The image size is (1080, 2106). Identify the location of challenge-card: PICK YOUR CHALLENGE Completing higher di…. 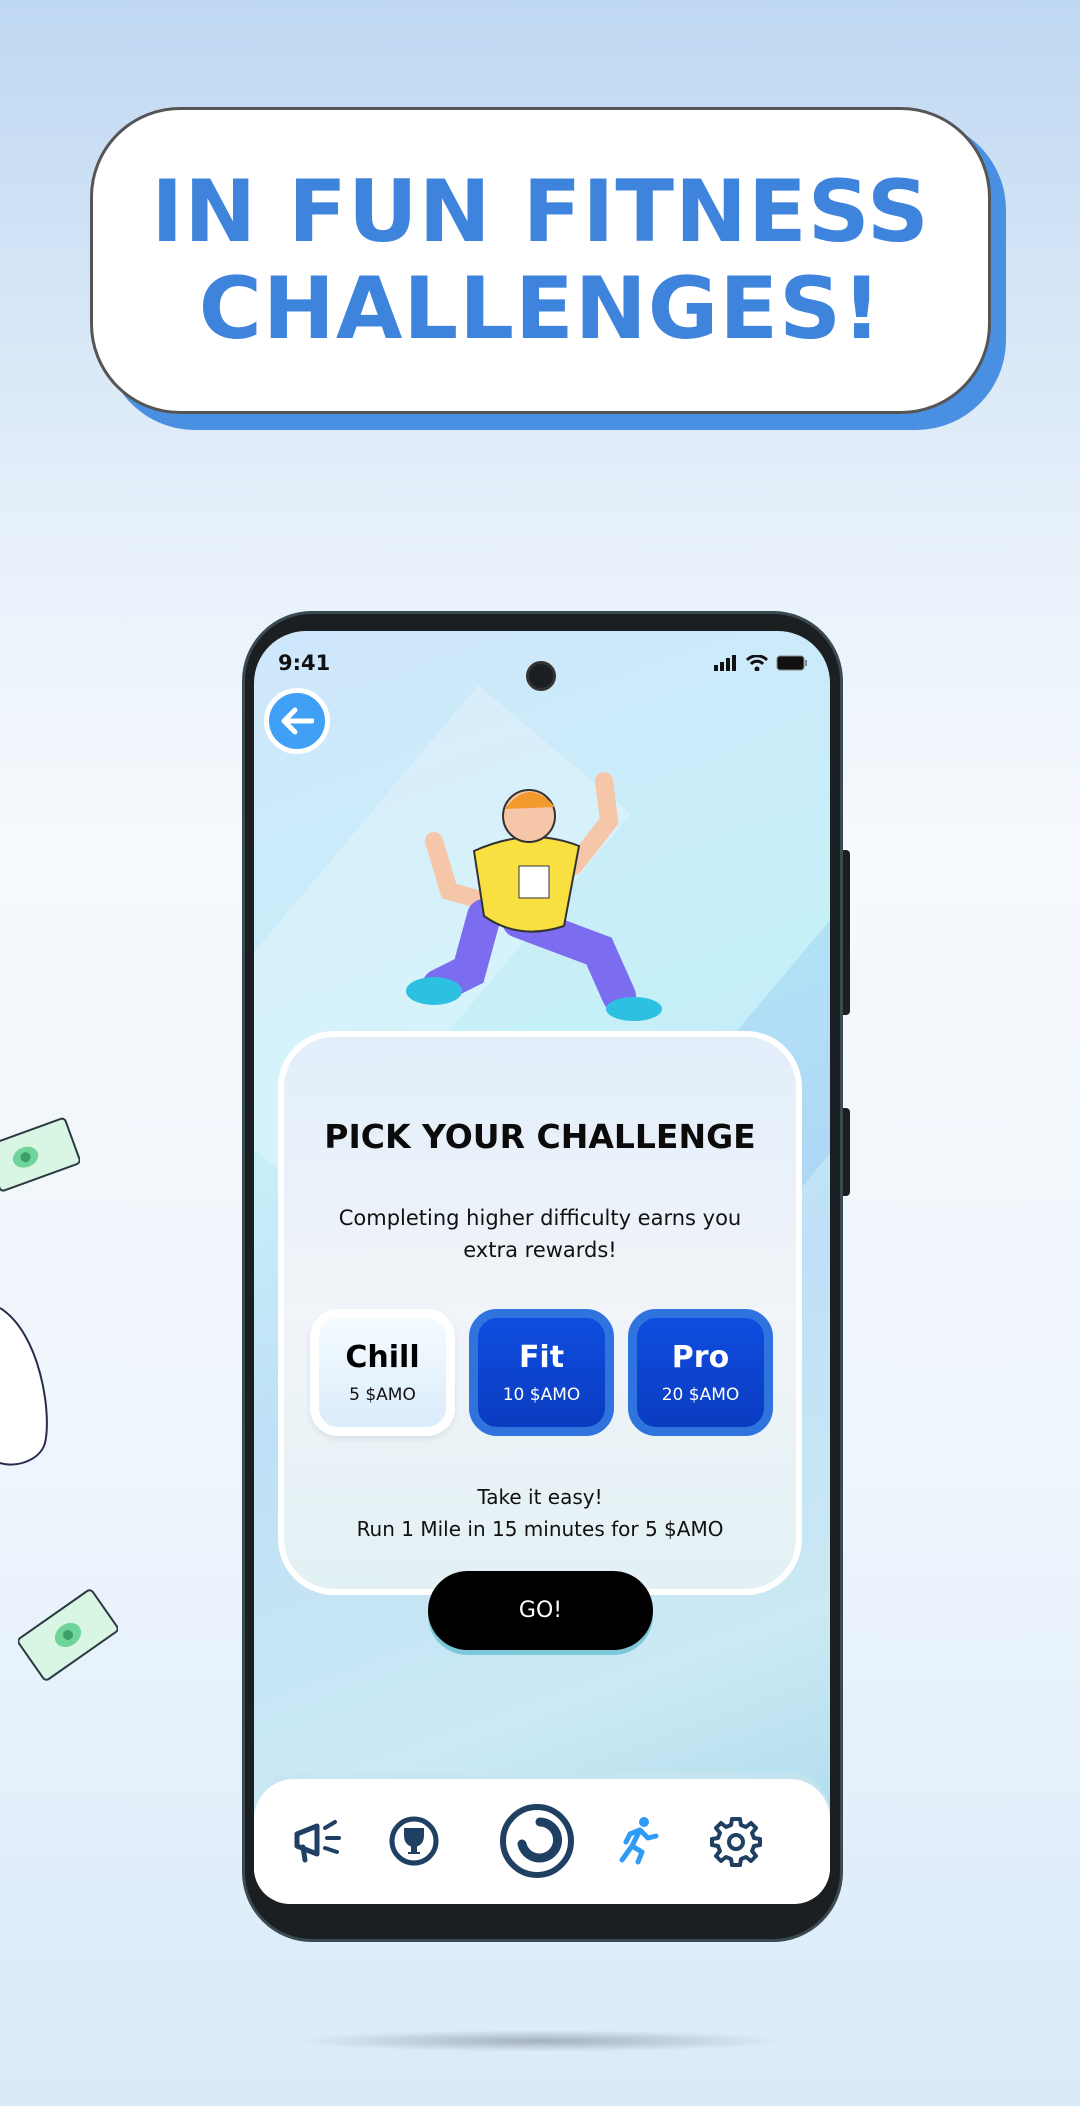
(540, 1313).